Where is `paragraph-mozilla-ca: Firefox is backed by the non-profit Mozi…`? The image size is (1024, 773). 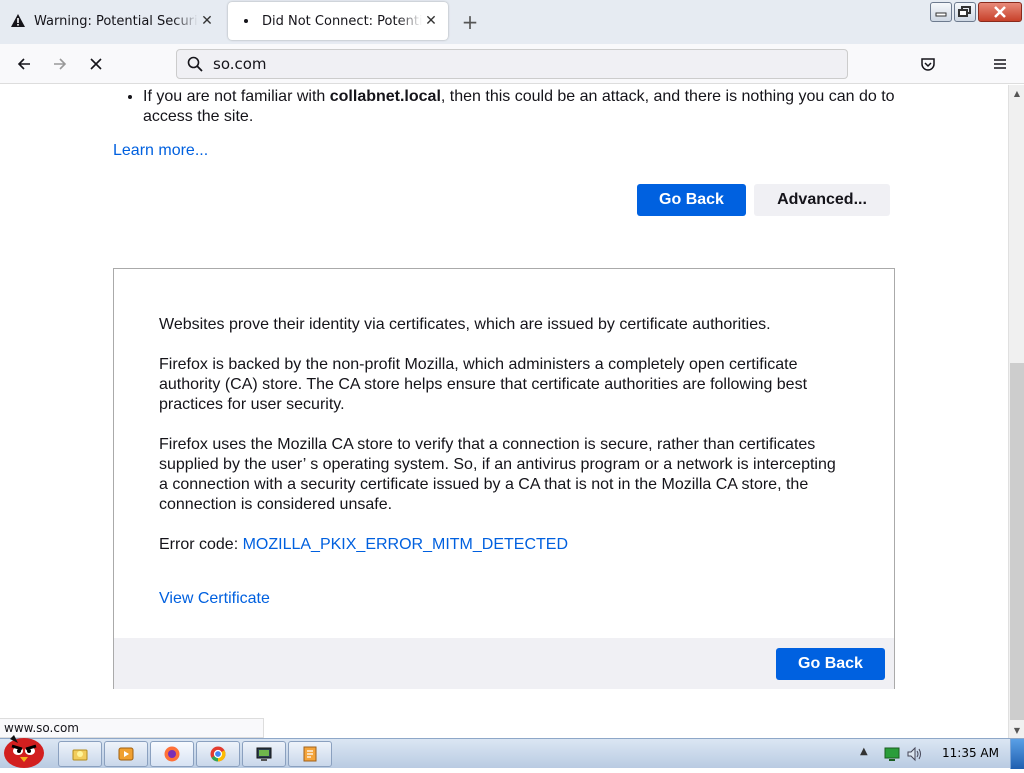 paragraph-mozilla-ca: Firefox is backed by the non-profit Mozi… is located at coordinates (483, 384).